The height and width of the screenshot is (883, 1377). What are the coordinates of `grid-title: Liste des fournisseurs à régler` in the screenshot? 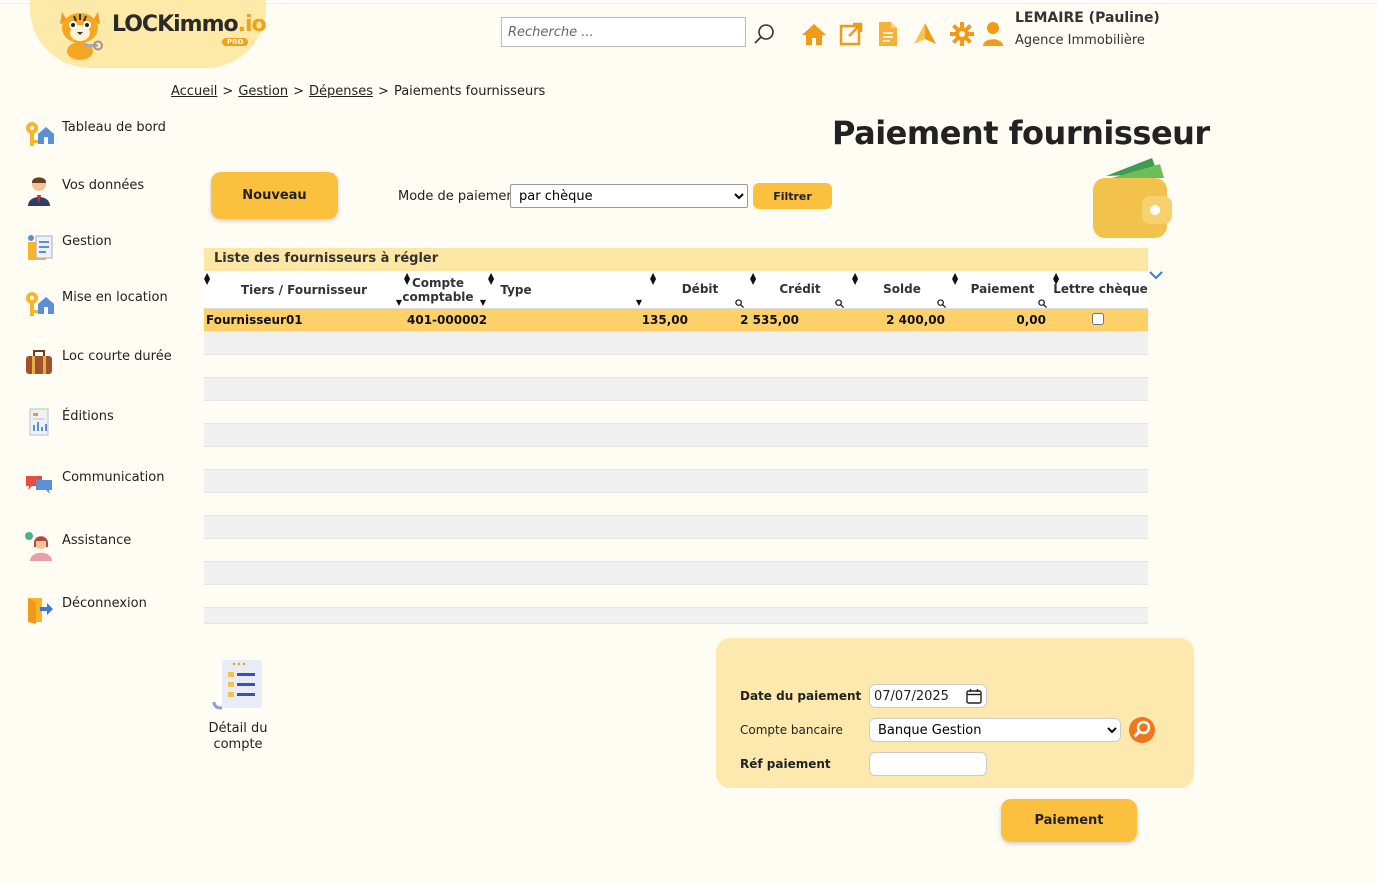 It's located at (676, 259).